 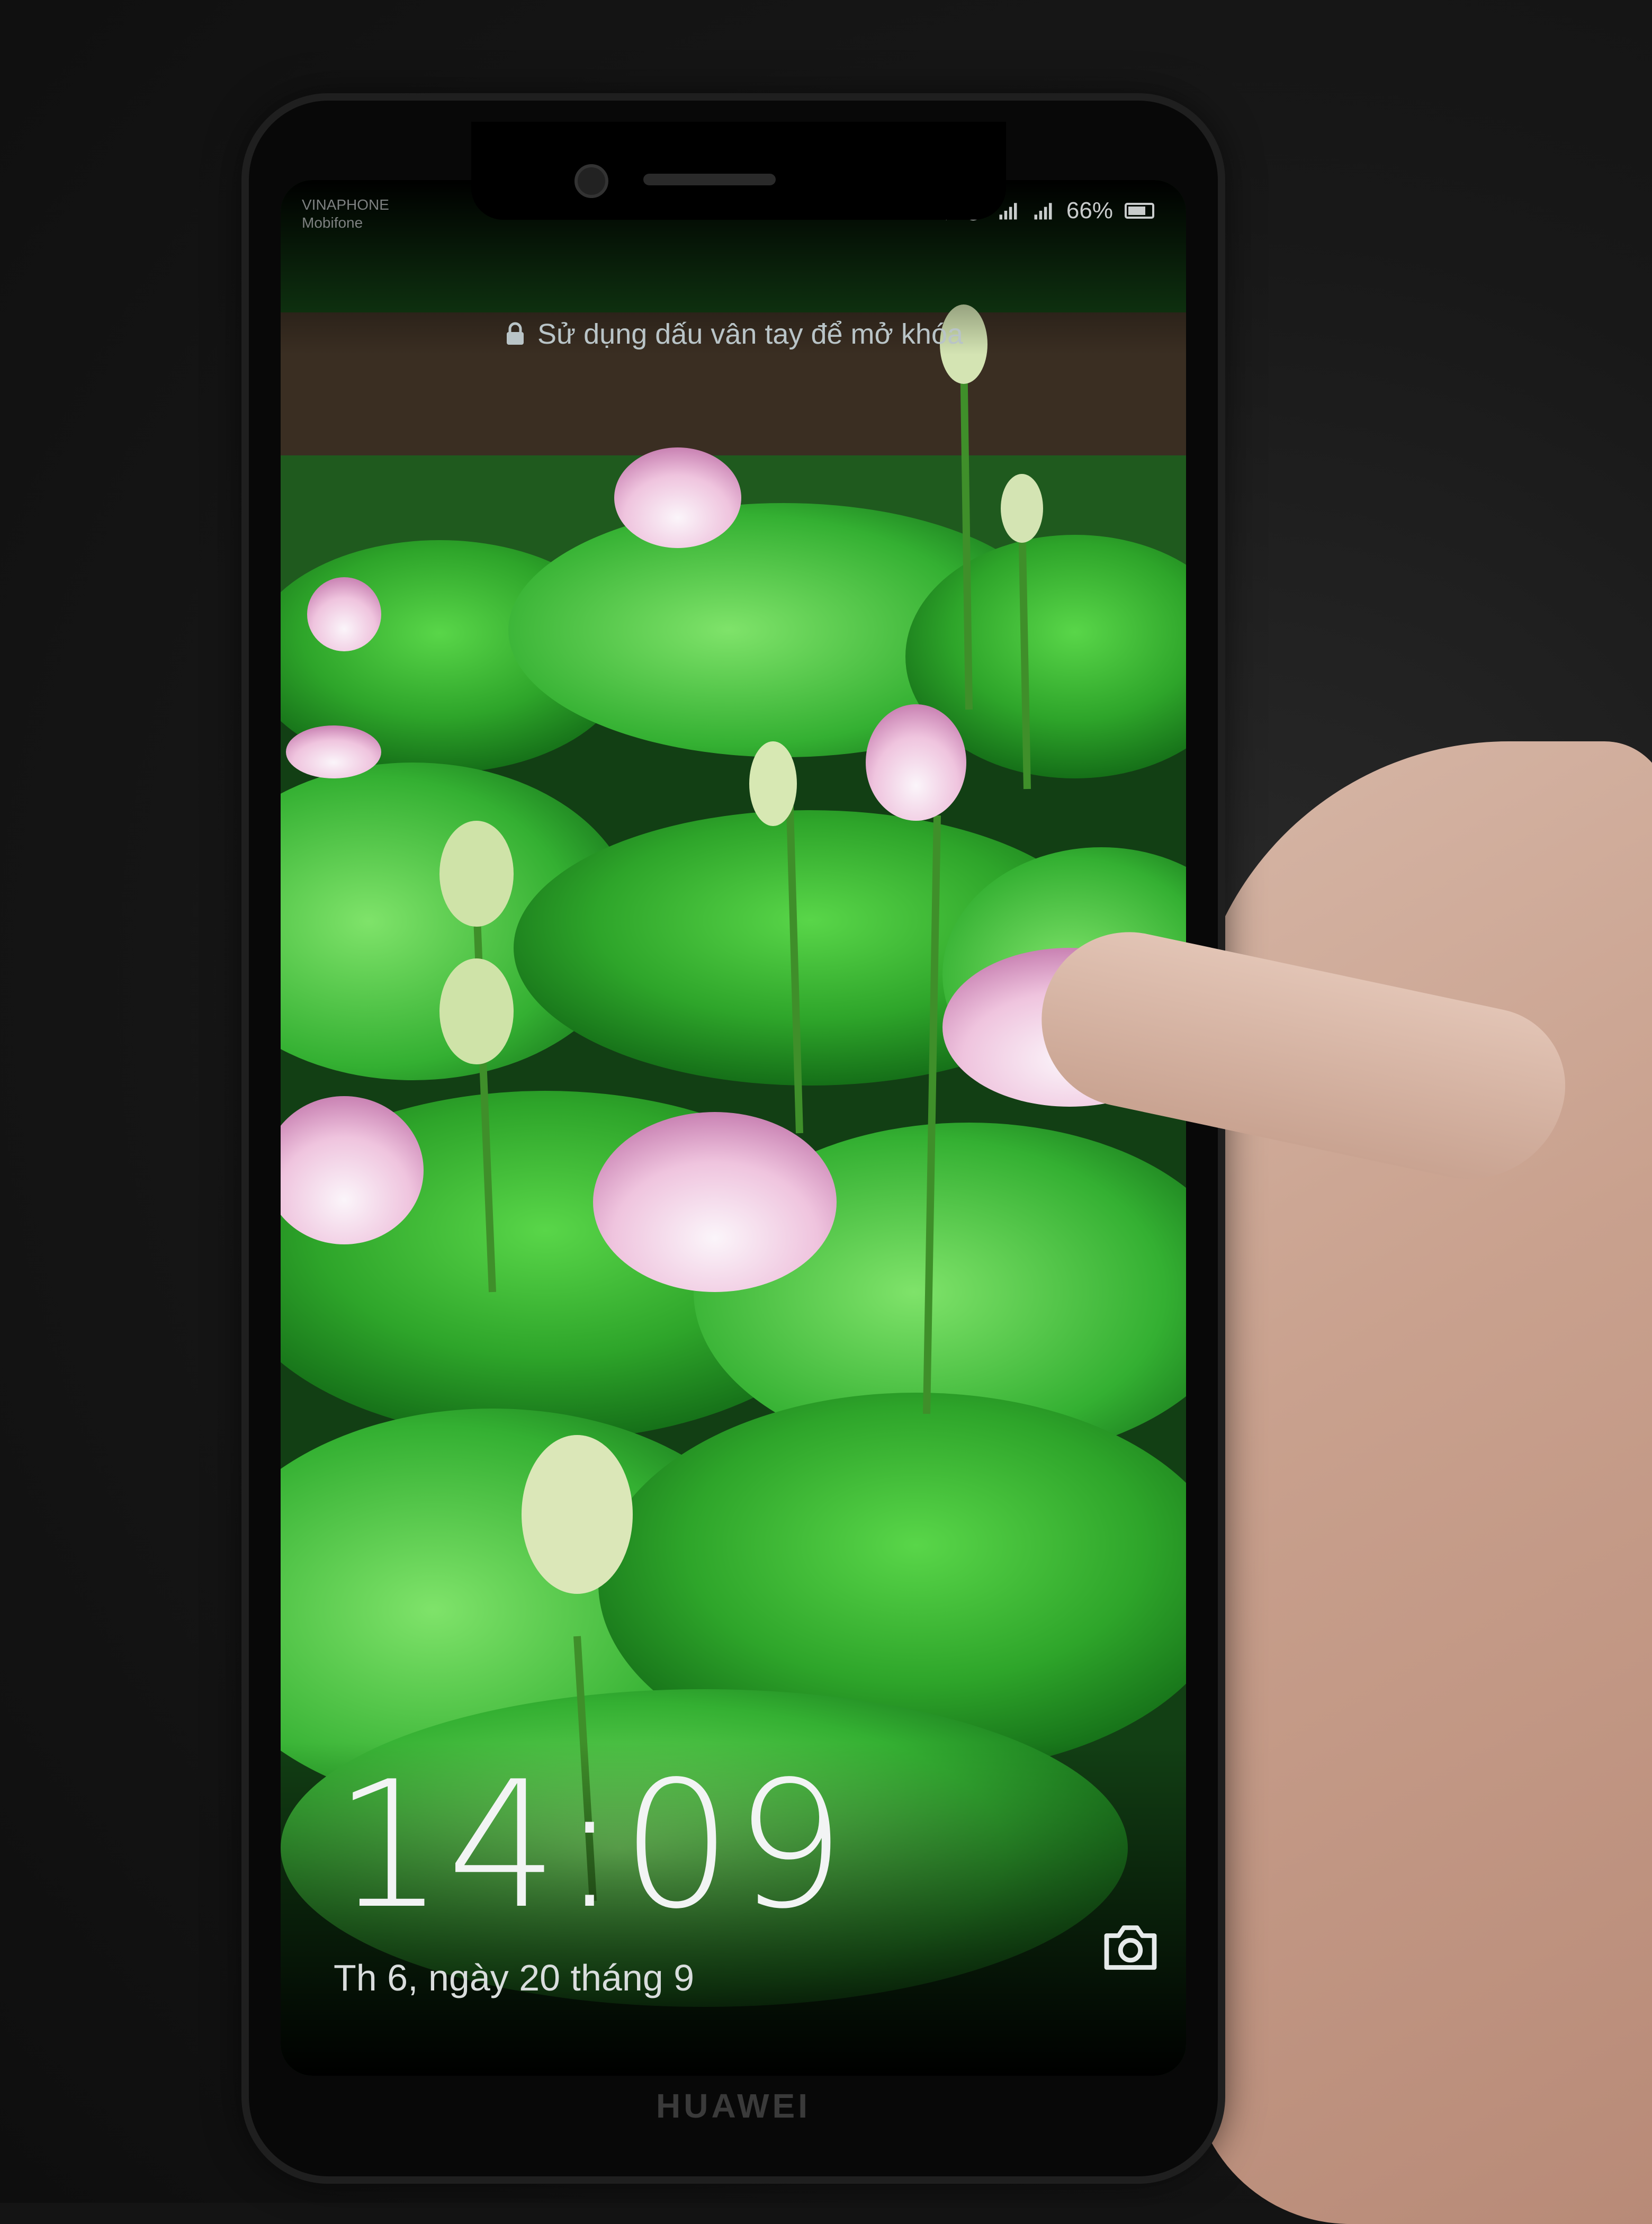 What do you see at coordinates (709, 179) in the screenshot?
I see `earpiece` at bounding box center [709, 179].